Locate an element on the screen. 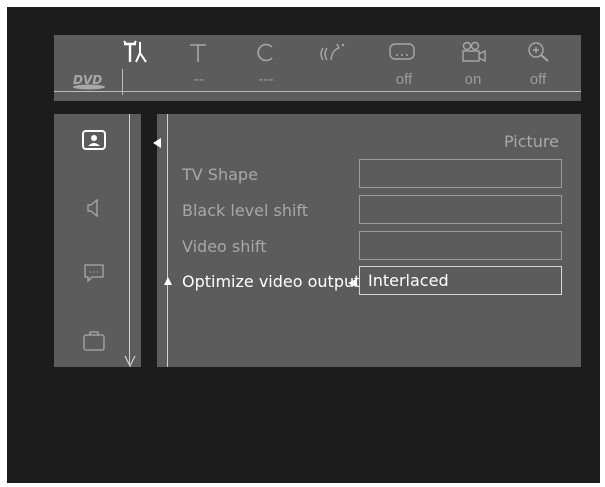  black-level-shift-label: Black level shift is located at coordinates (245, 210).